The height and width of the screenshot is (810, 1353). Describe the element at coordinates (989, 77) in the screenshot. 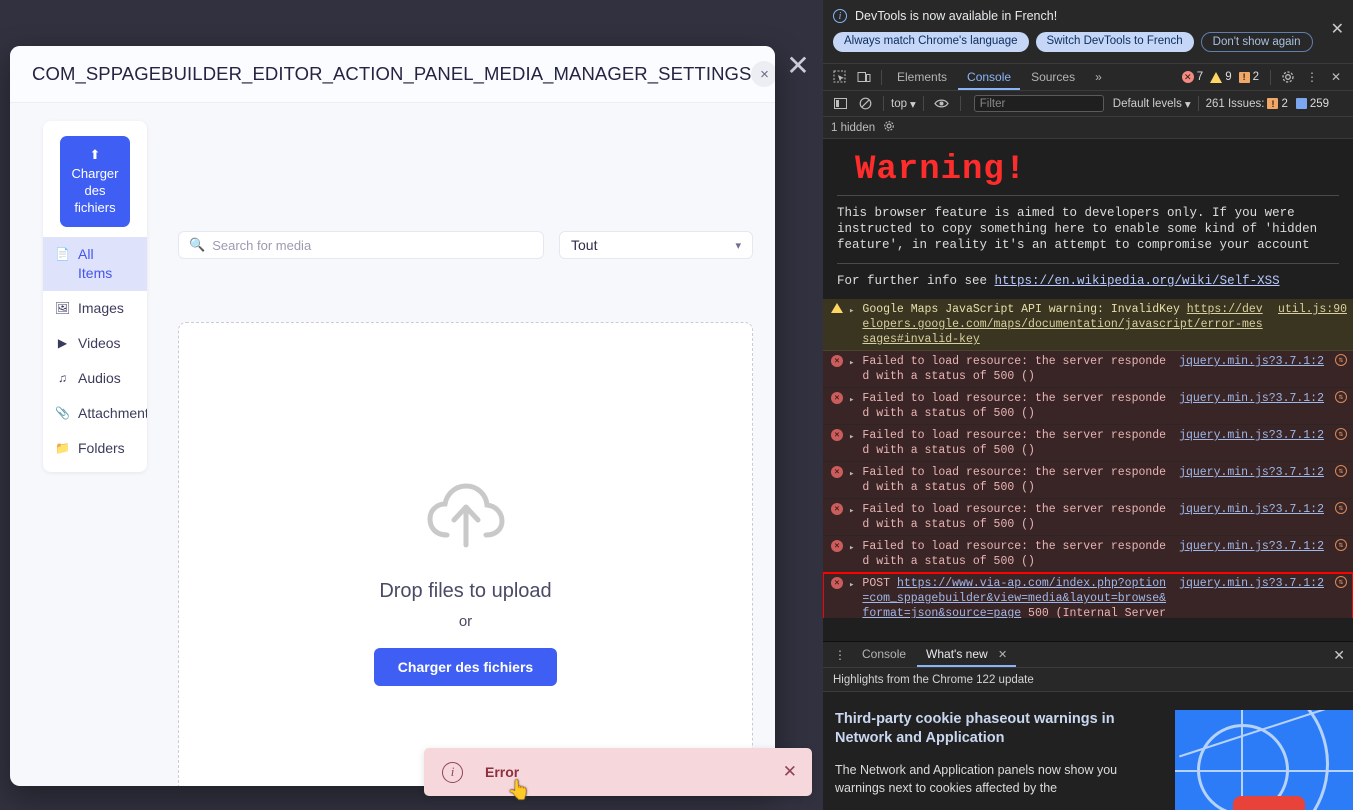

I see `tab-console: Console` at that location.